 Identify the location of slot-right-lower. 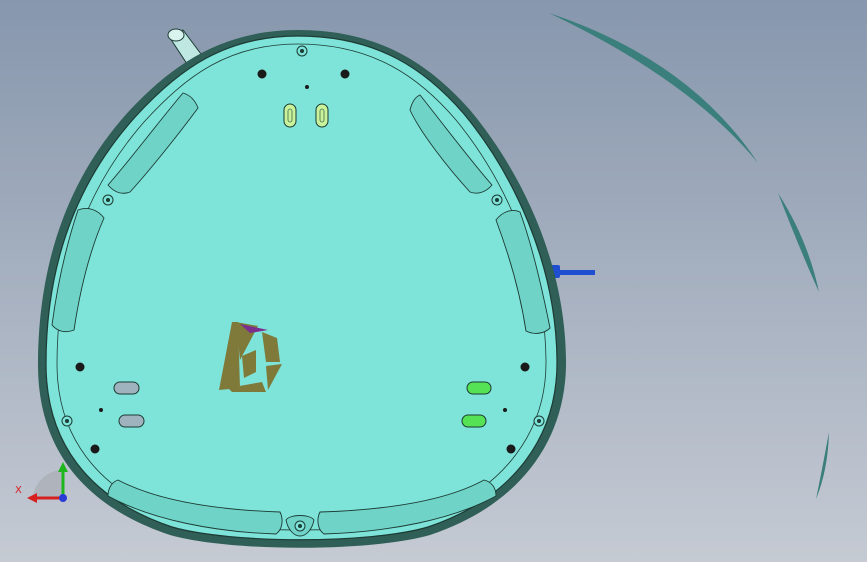
(474, 421).